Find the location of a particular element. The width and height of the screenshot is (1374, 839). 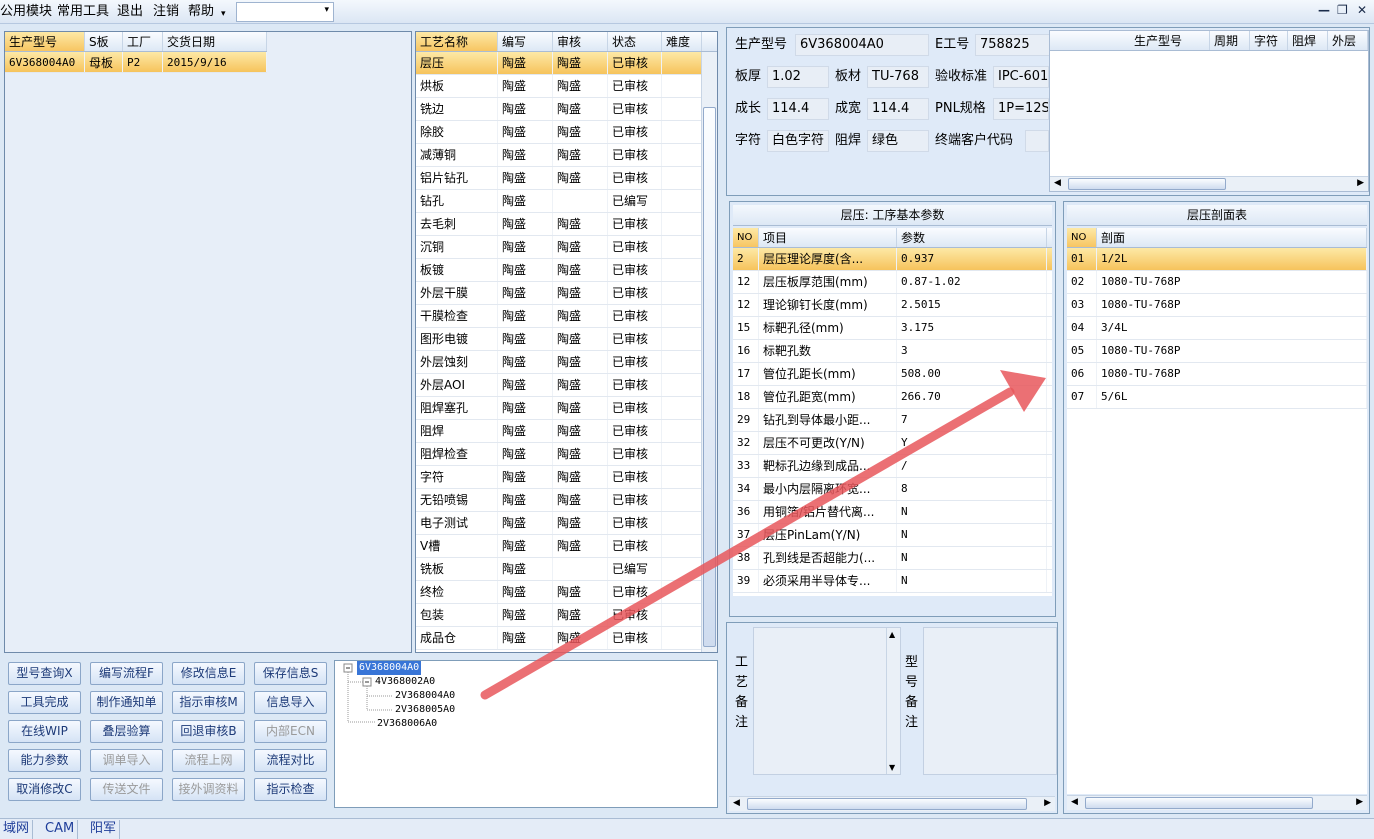

table-row: 38 孔到线是否超能力(... N is located at coordinates (892, 558).